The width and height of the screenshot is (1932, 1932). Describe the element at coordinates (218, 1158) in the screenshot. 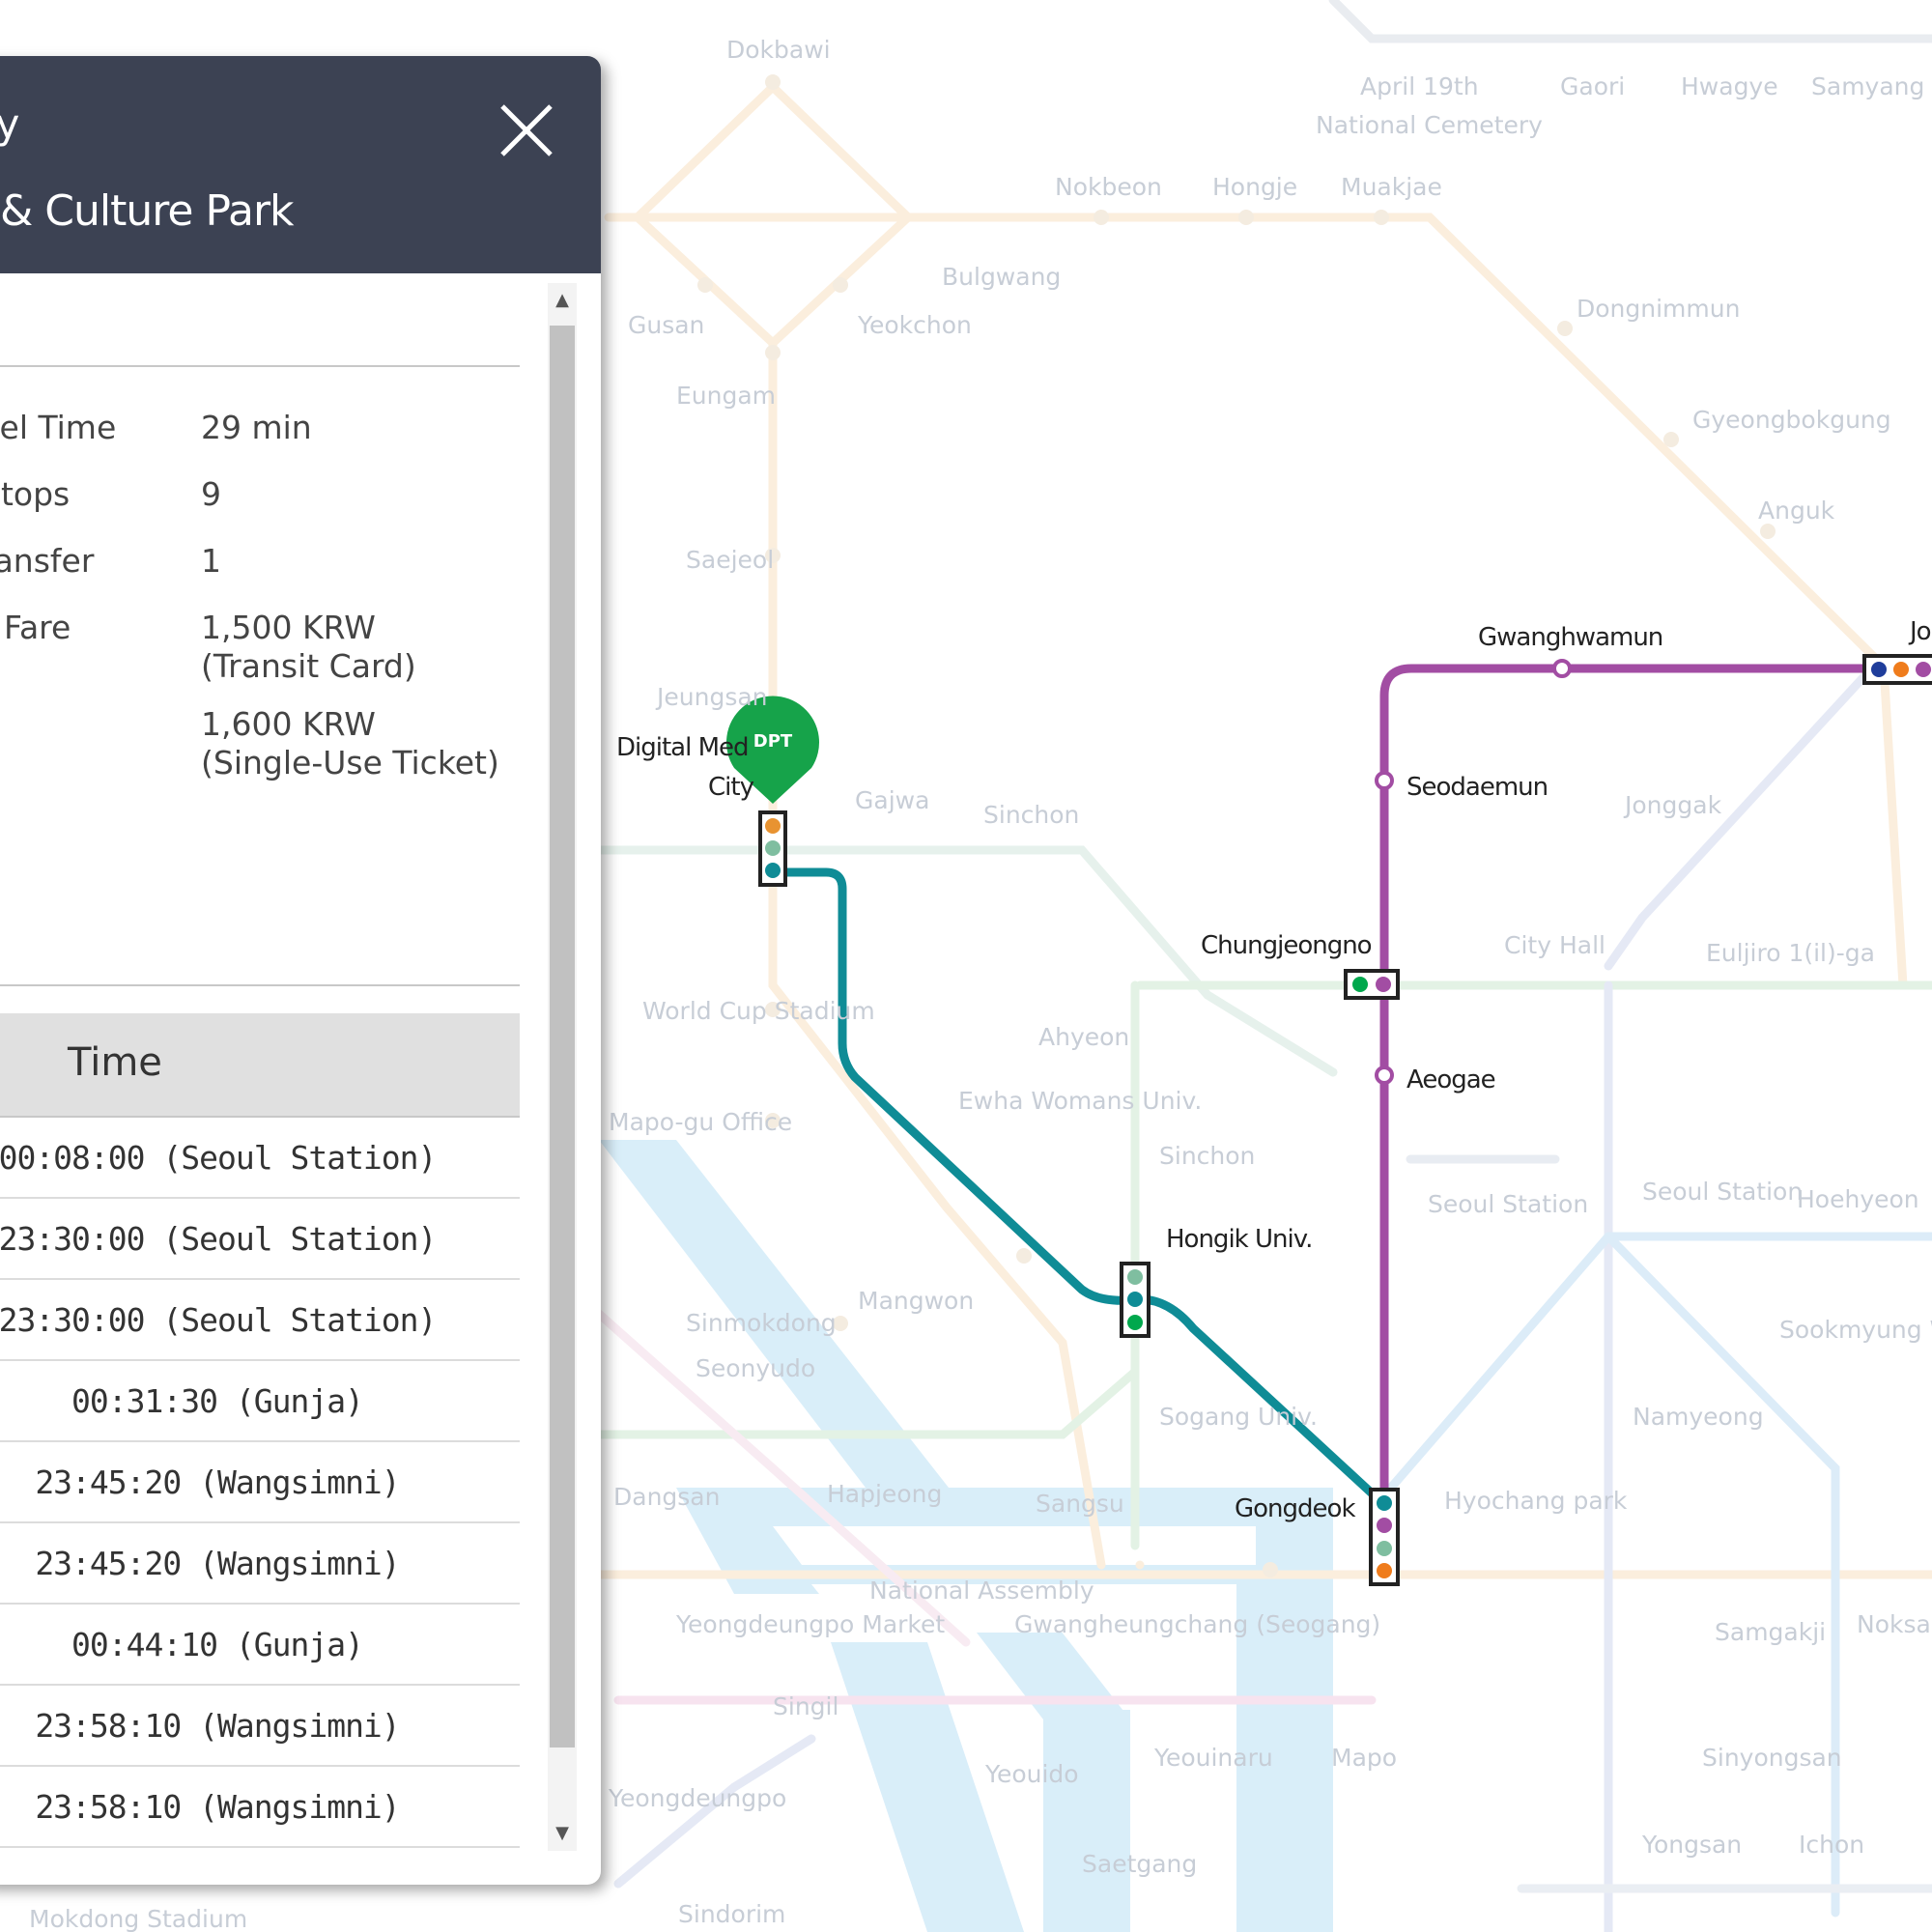

I see `schedule-time: 00:08:00 (Seoul Station)` at that location.